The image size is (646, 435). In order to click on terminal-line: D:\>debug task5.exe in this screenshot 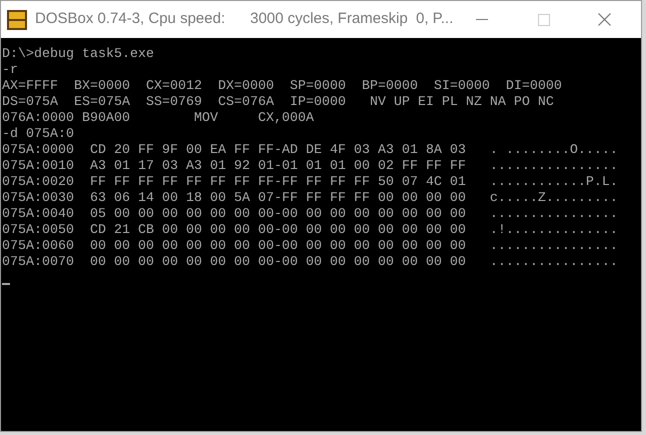, I will do `click(78, 55)`.